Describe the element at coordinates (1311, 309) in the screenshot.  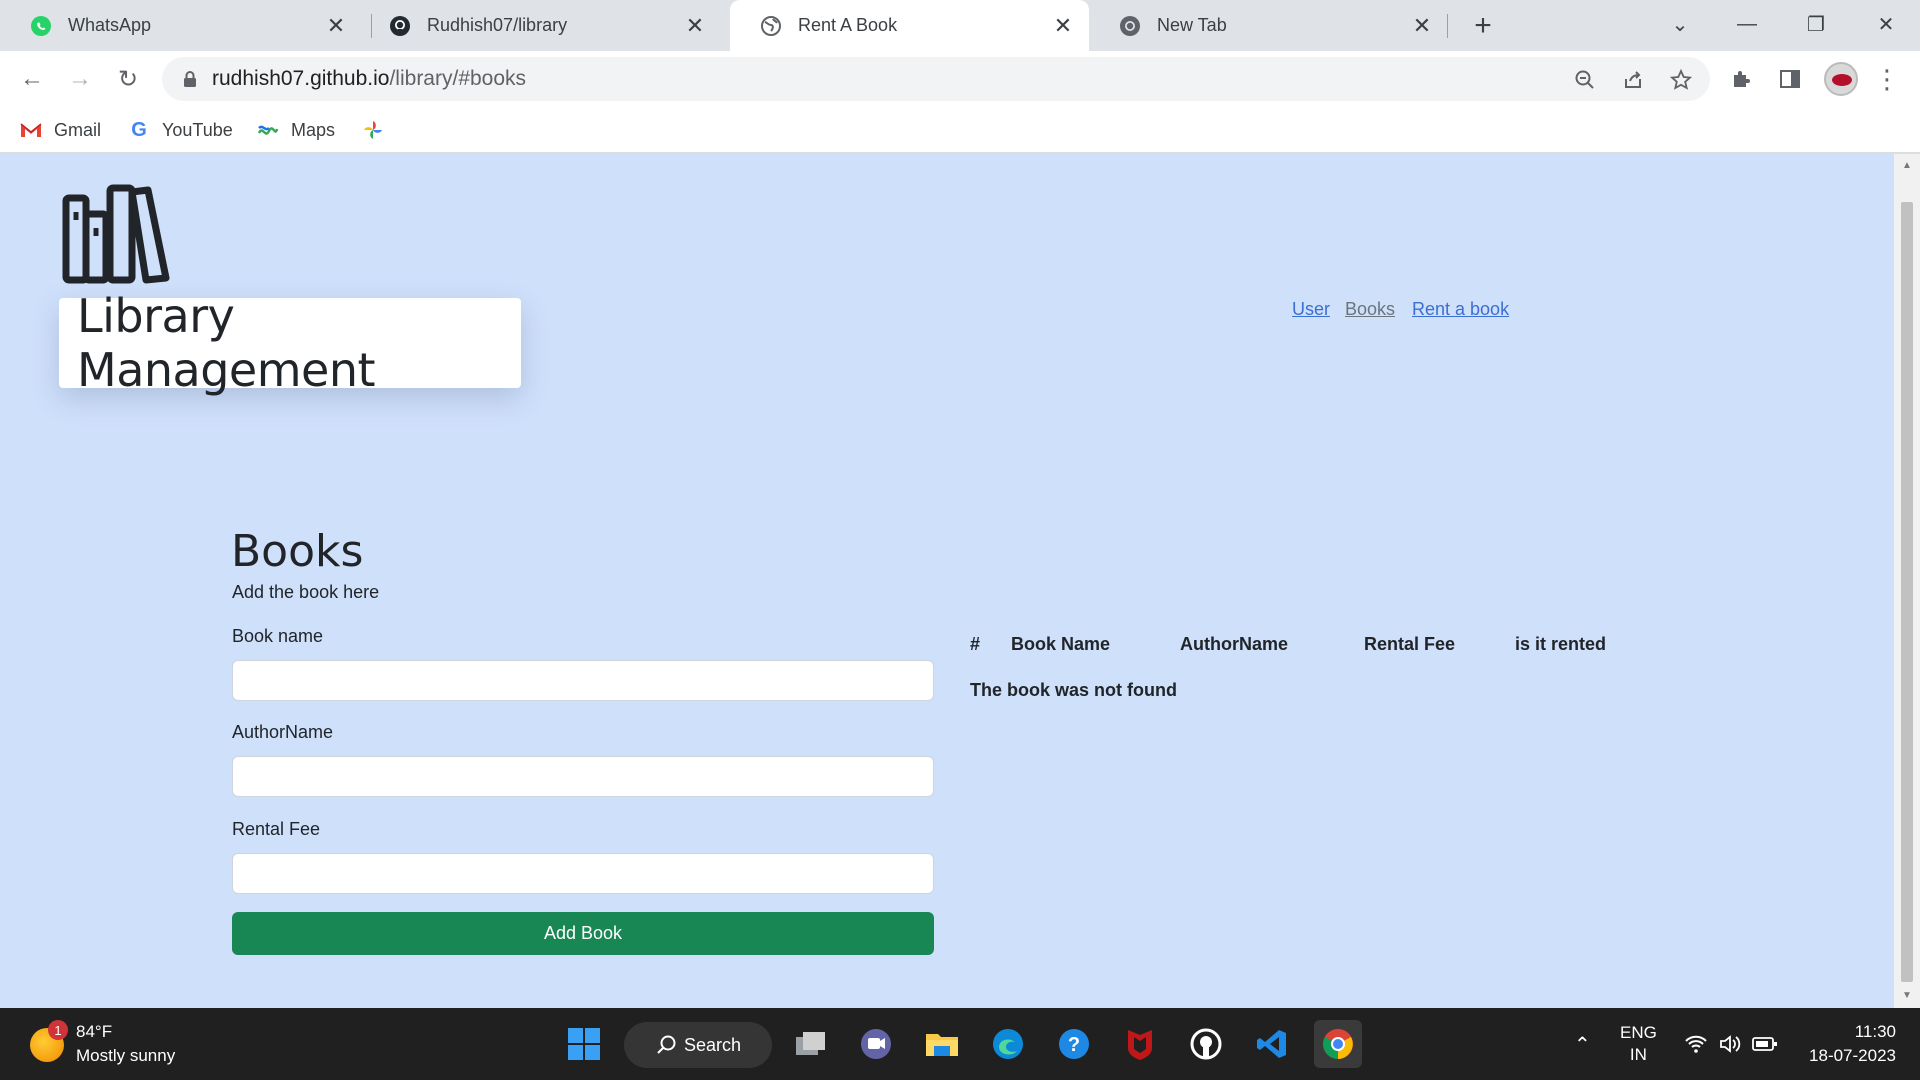
I see `nav-link-user: User` at that location.